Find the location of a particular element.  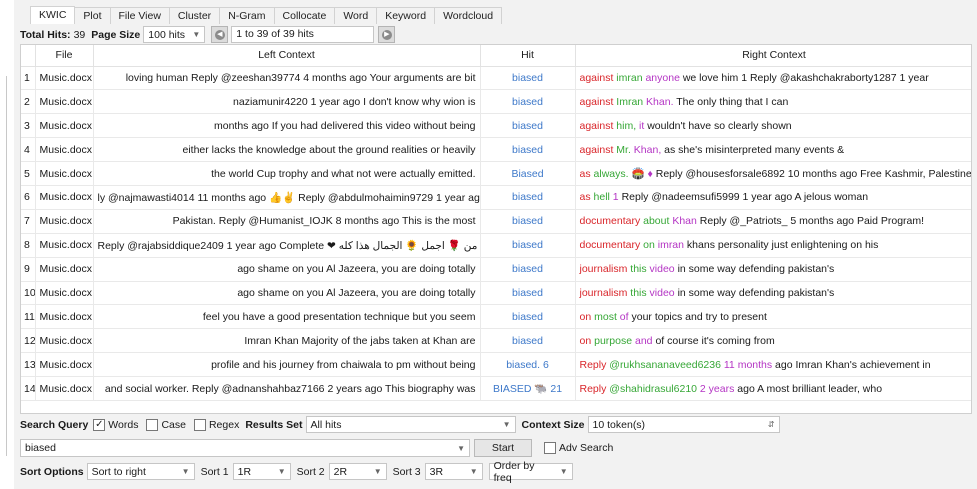

query-input-row: biased ▼ Start Adv Search is located at coordinates (319, 448).